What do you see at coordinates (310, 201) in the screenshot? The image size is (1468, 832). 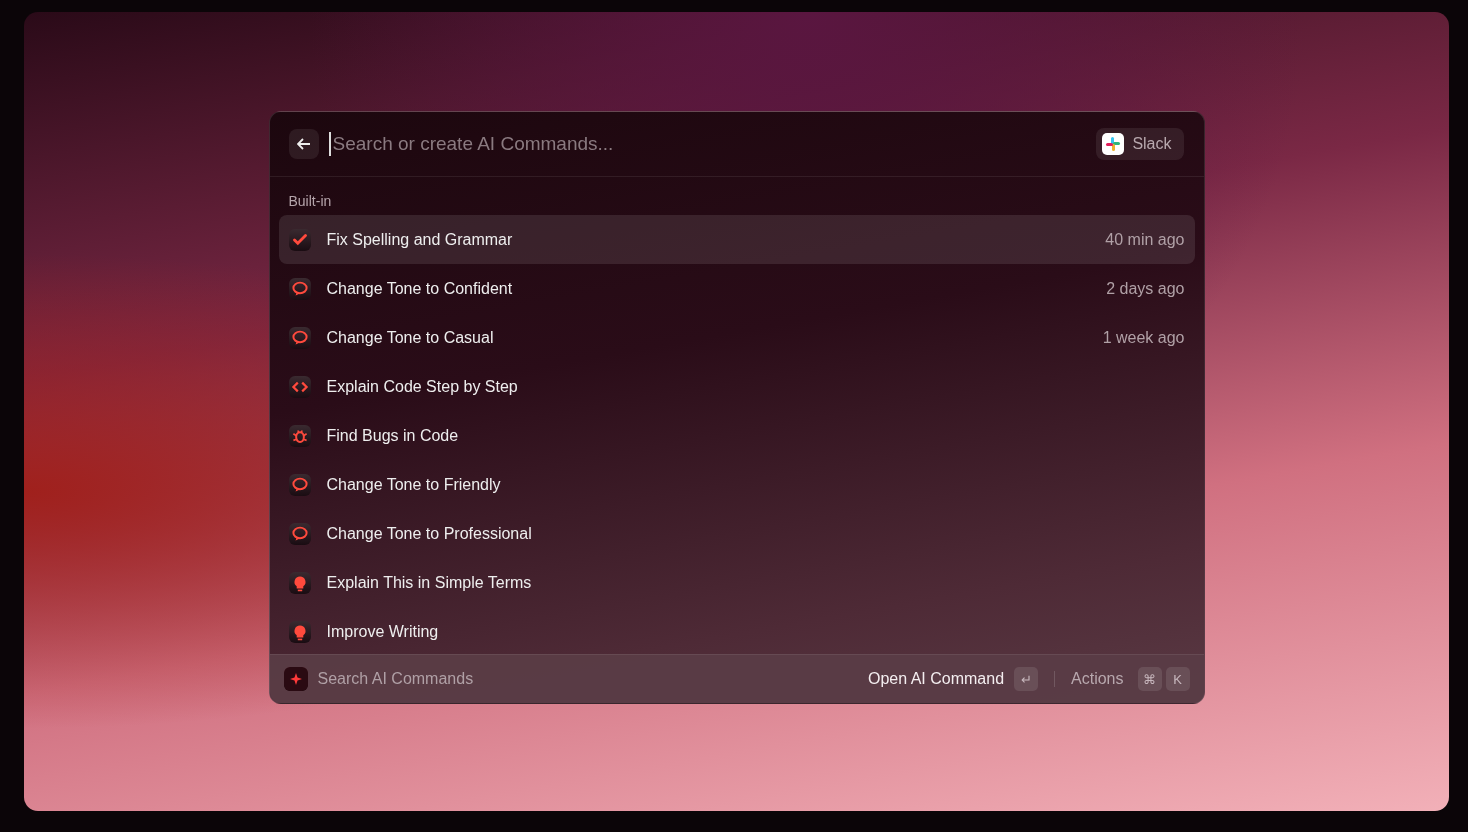 I see `section-heading: Built-in` at bounding box center [310, 201].